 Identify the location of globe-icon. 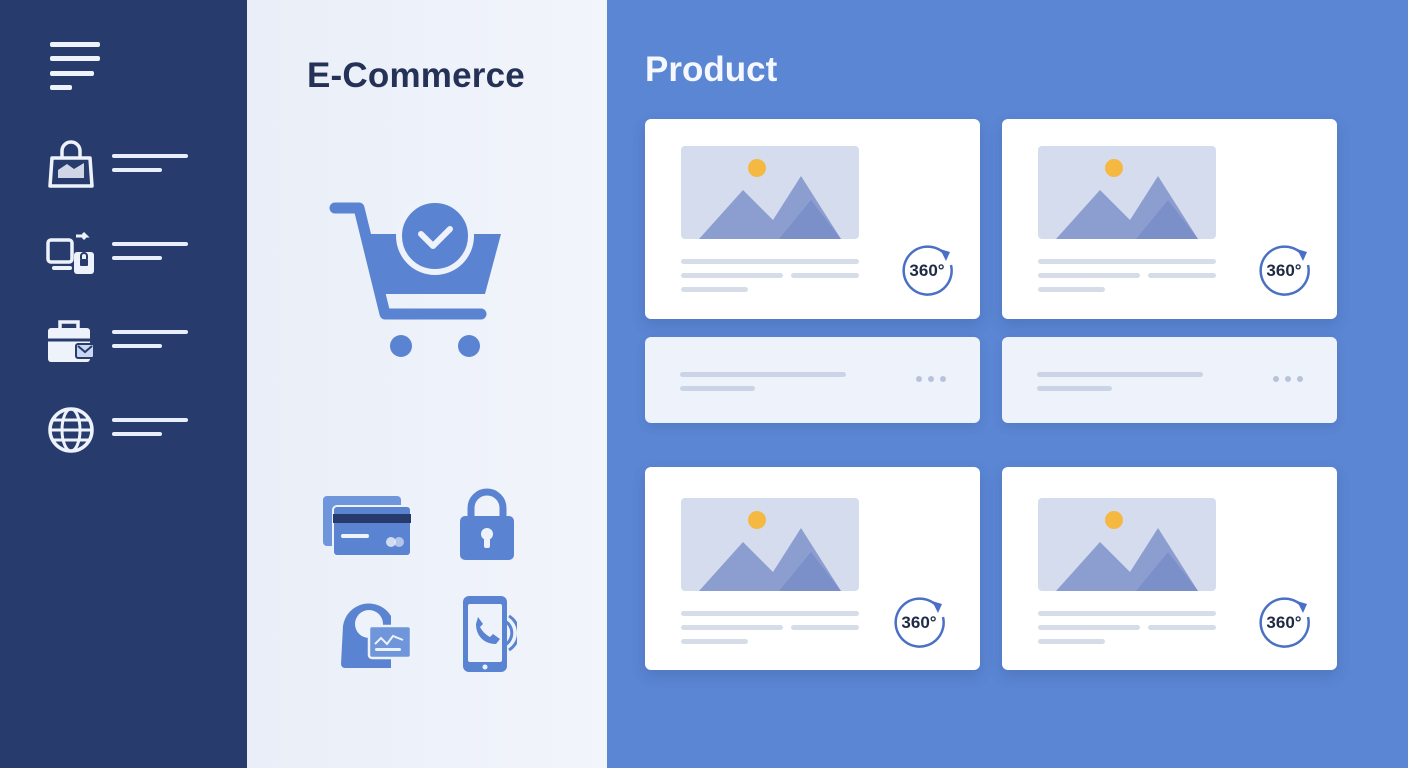
(71, 430).